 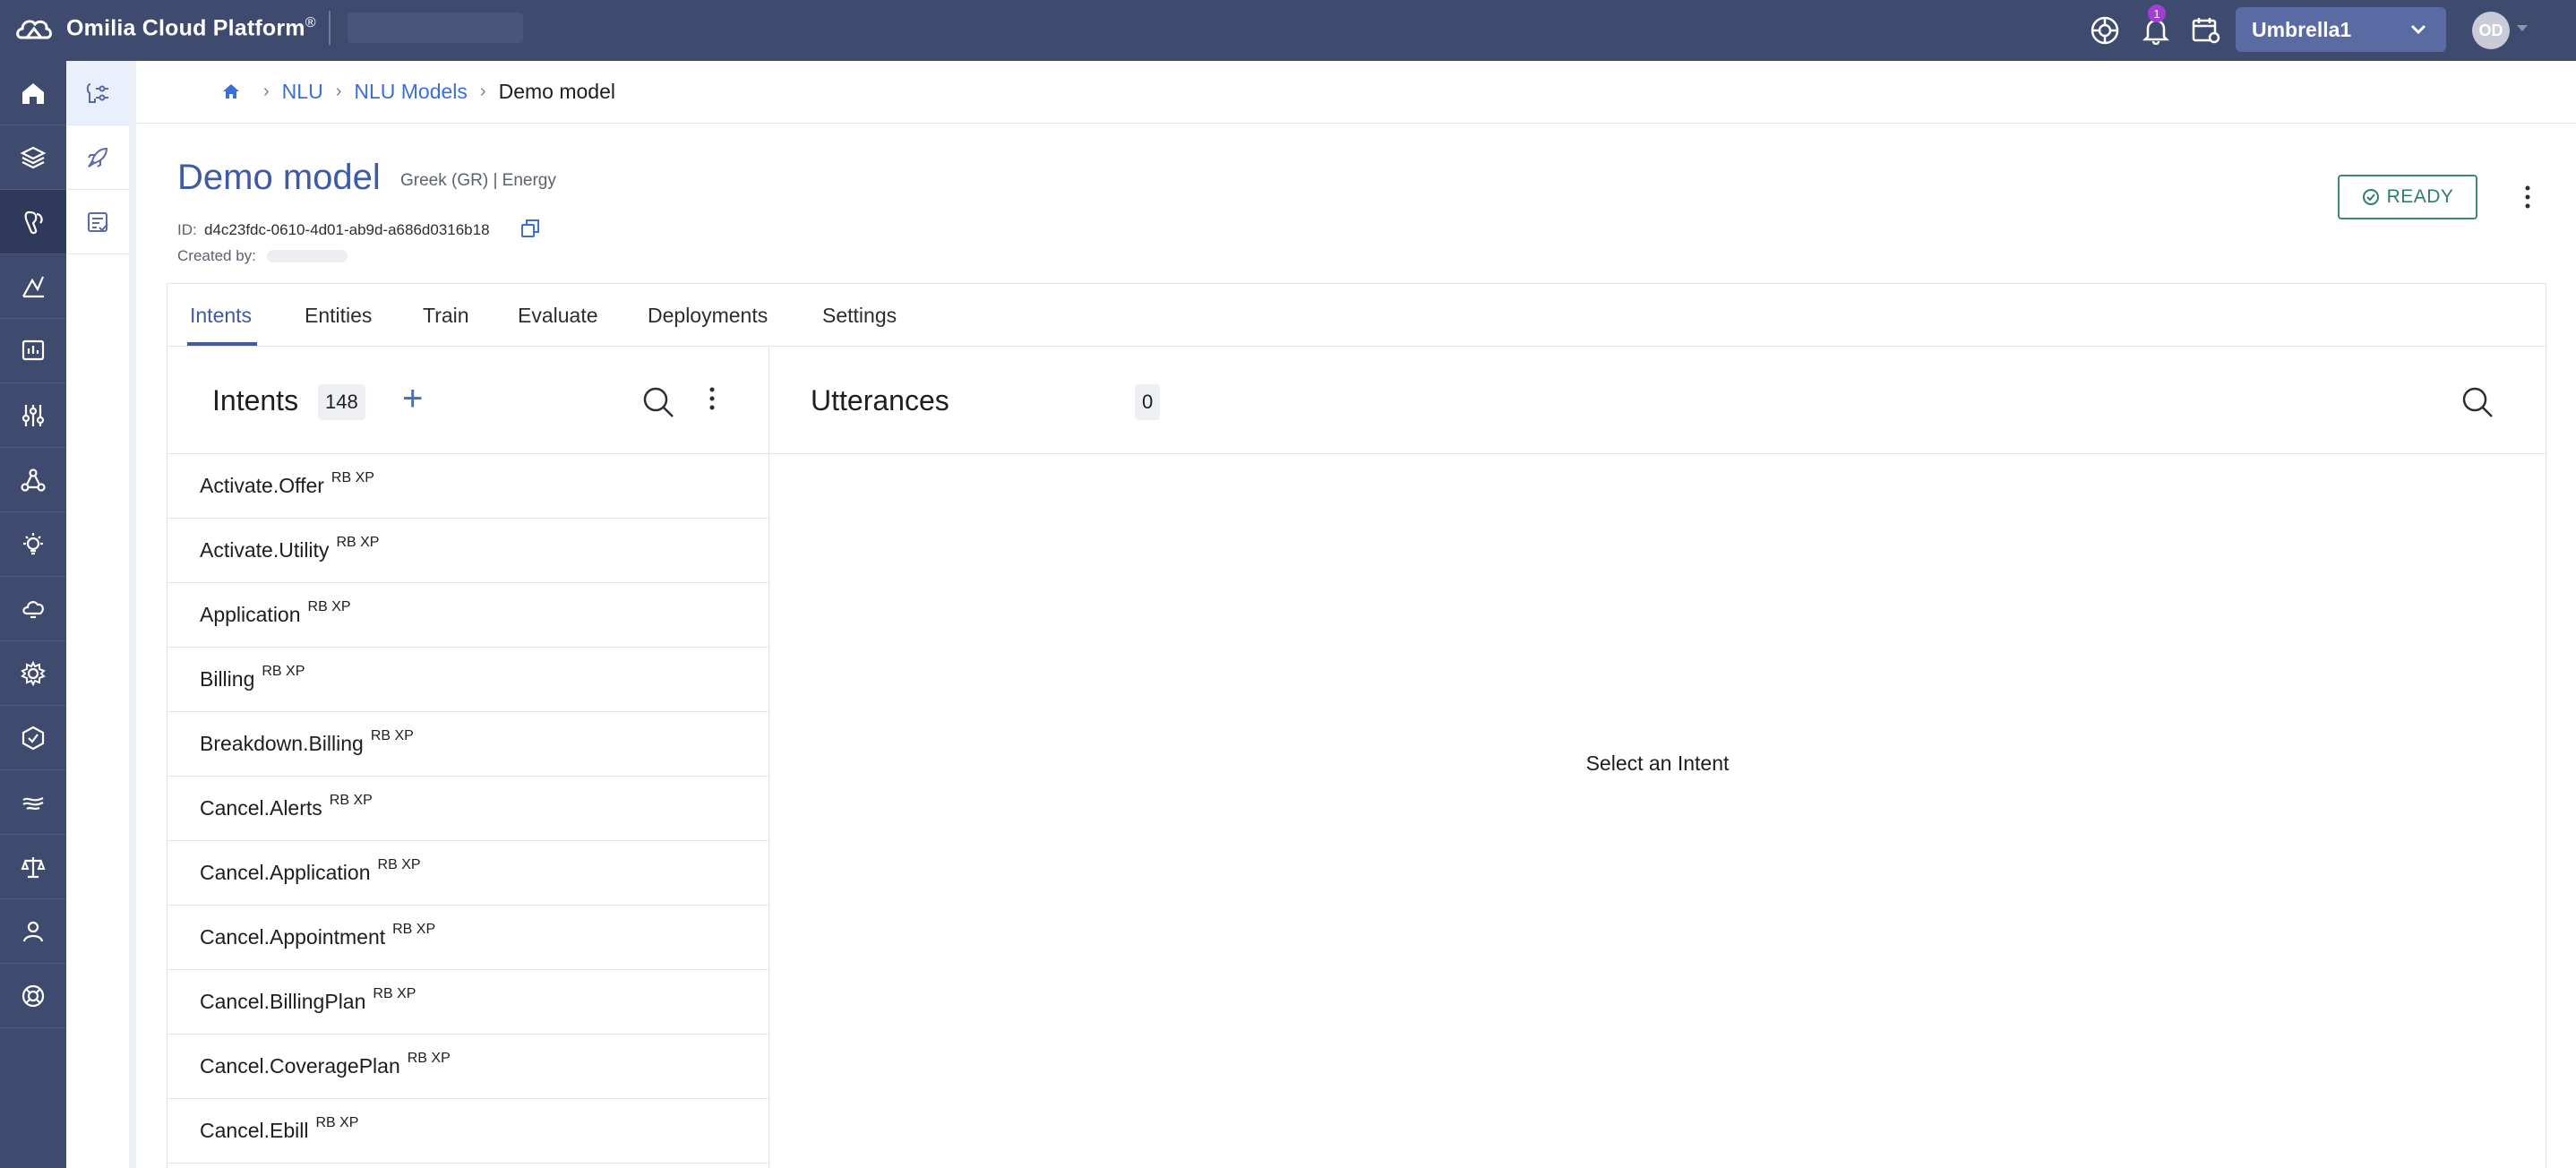 What do you see at coordinates (338, 316) in the screenshot?
I see `tab-entities: Entities` at bounding box center [338, 316].